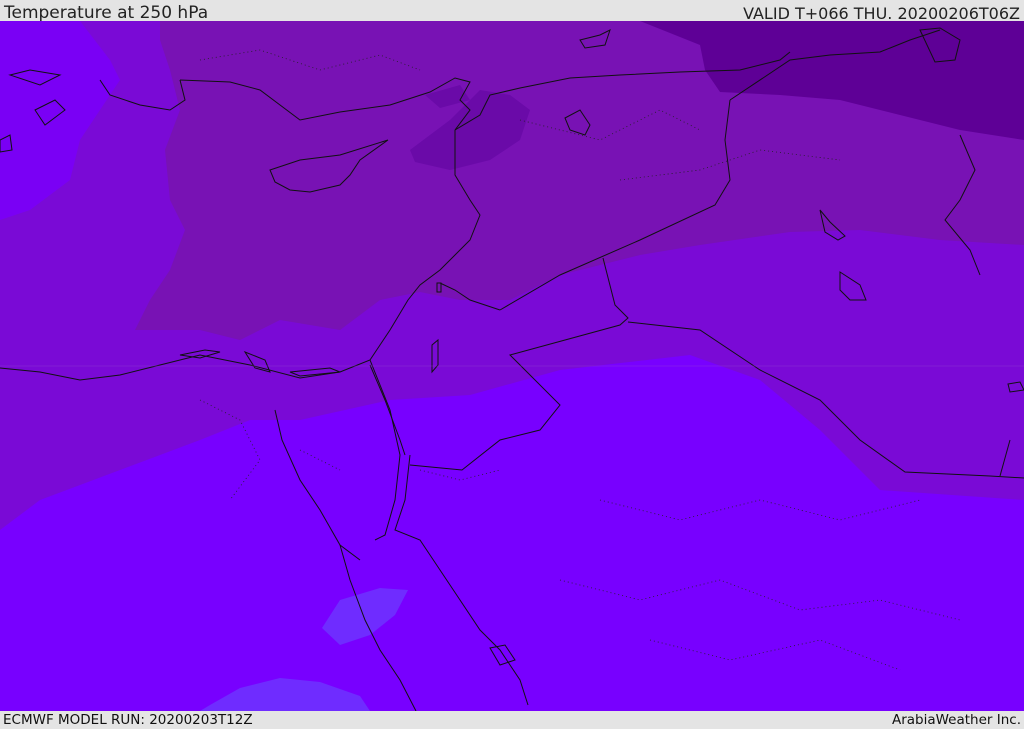  What do you see at coordinates (128, 720) in the screenshot?
I see `model-run: ECMWF MODEL RUN: 20200203T12Z` at bounding box center [128, 720].